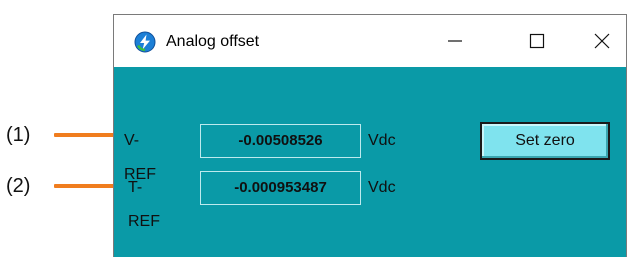  I want to click on maximize-icon, so click(537, 41).